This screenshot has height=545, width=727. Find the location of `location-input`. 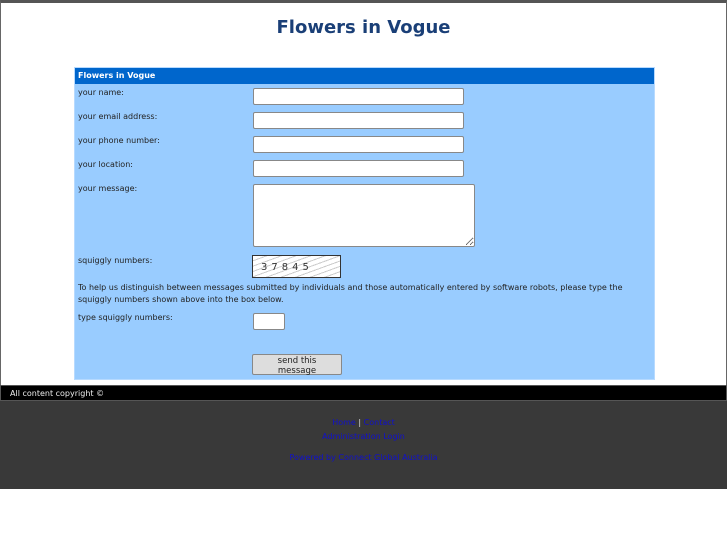

location-input is located at coordinates (358, 168).